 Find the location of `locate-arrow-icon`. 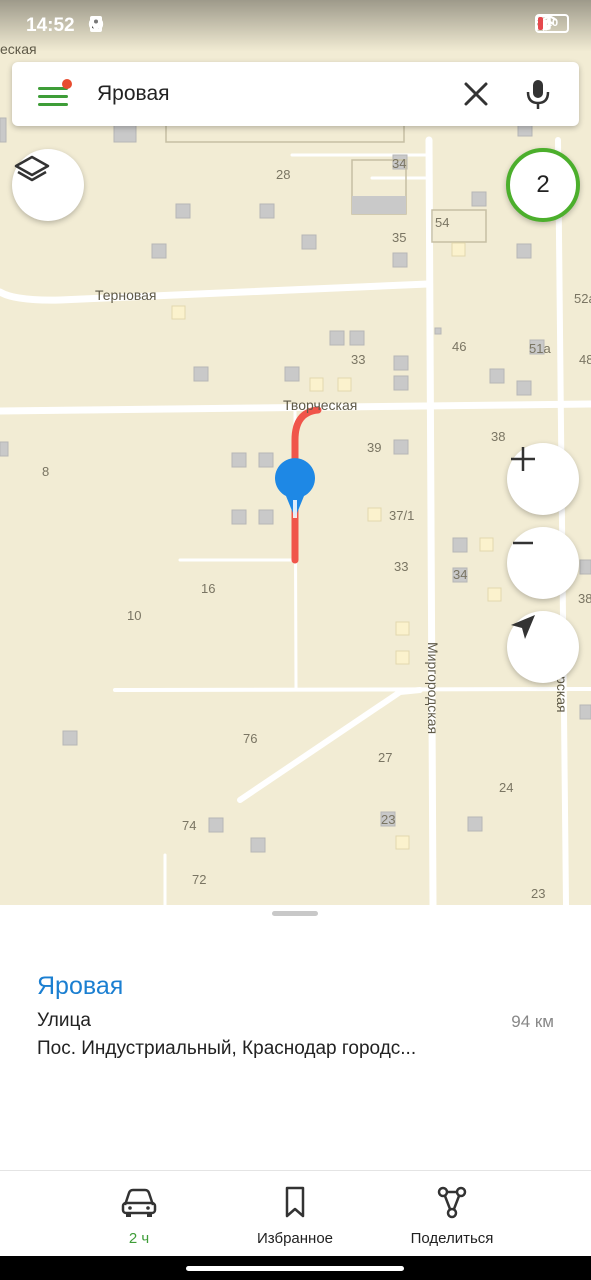

locate-arrow-icon is located at coordinates (523, 627).